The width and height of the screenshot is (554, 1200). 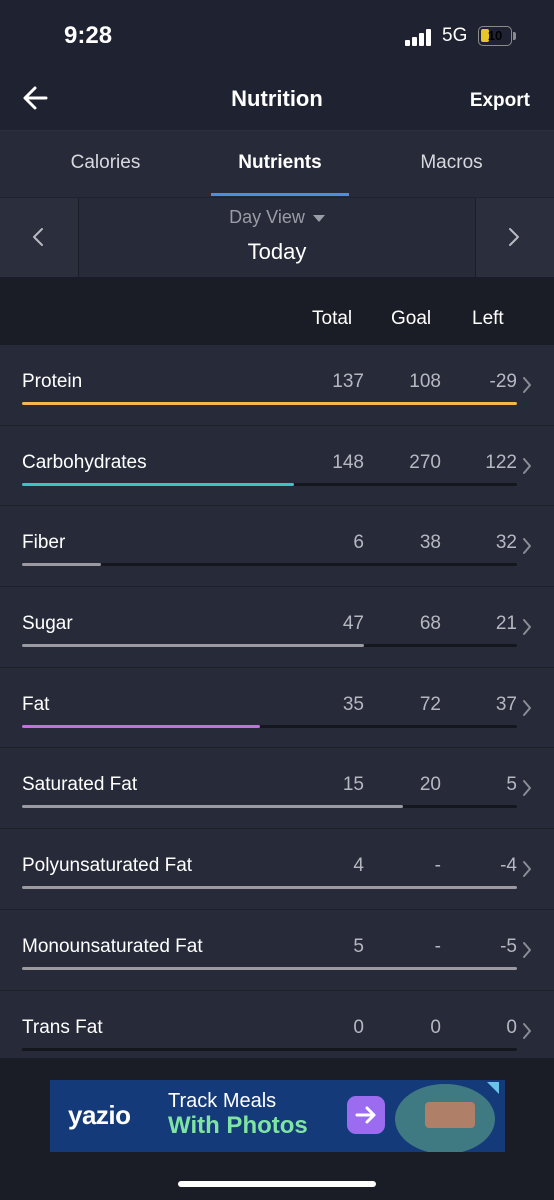 What do you see at coordinates (105, 164) in the screenshot?
I see `tab-calories: Calories` at bounding box center [105, 164].